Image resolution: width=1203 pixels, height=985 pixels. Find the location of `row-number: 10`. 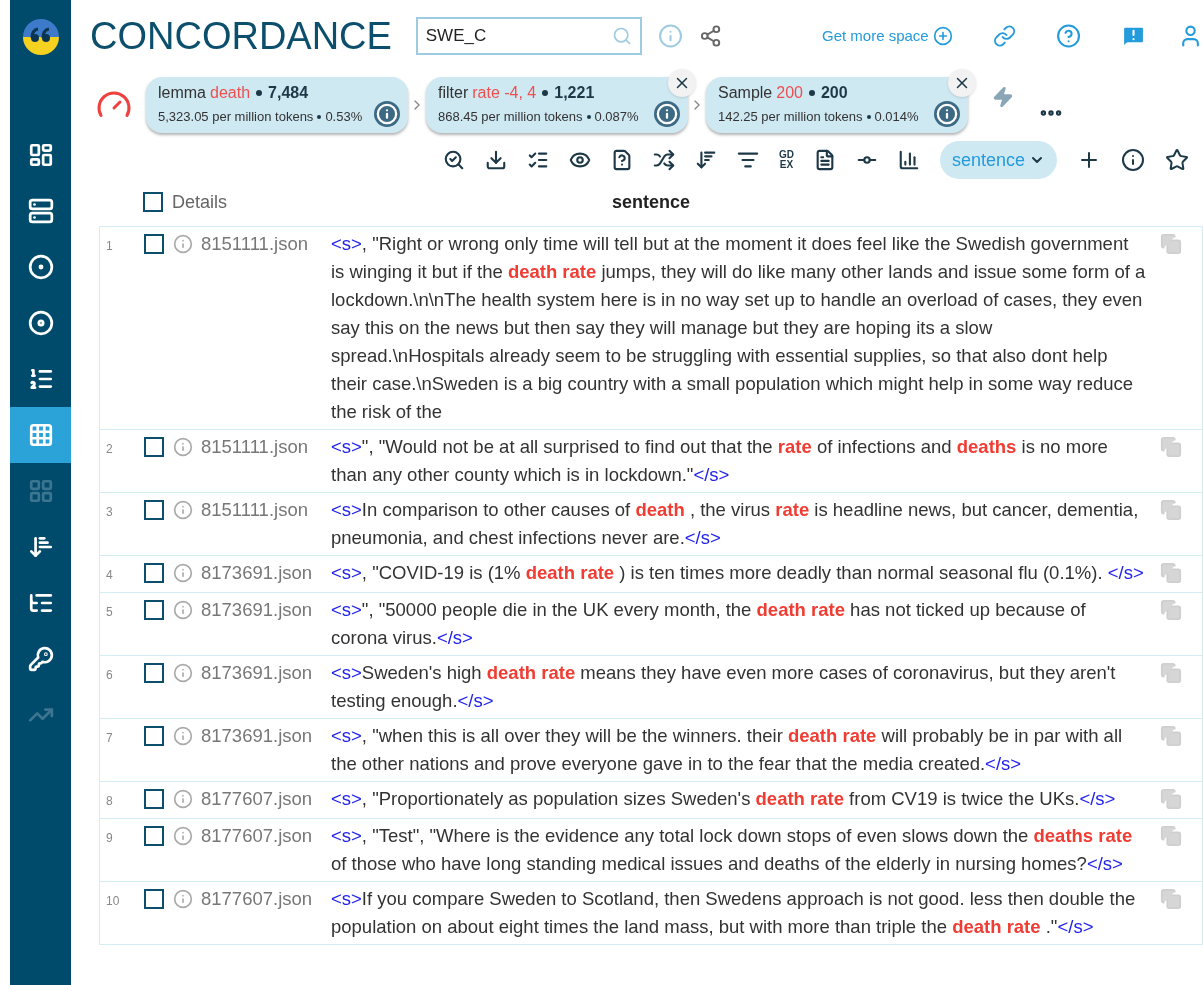

row-number: 10 is located at coordinates (113, 901).